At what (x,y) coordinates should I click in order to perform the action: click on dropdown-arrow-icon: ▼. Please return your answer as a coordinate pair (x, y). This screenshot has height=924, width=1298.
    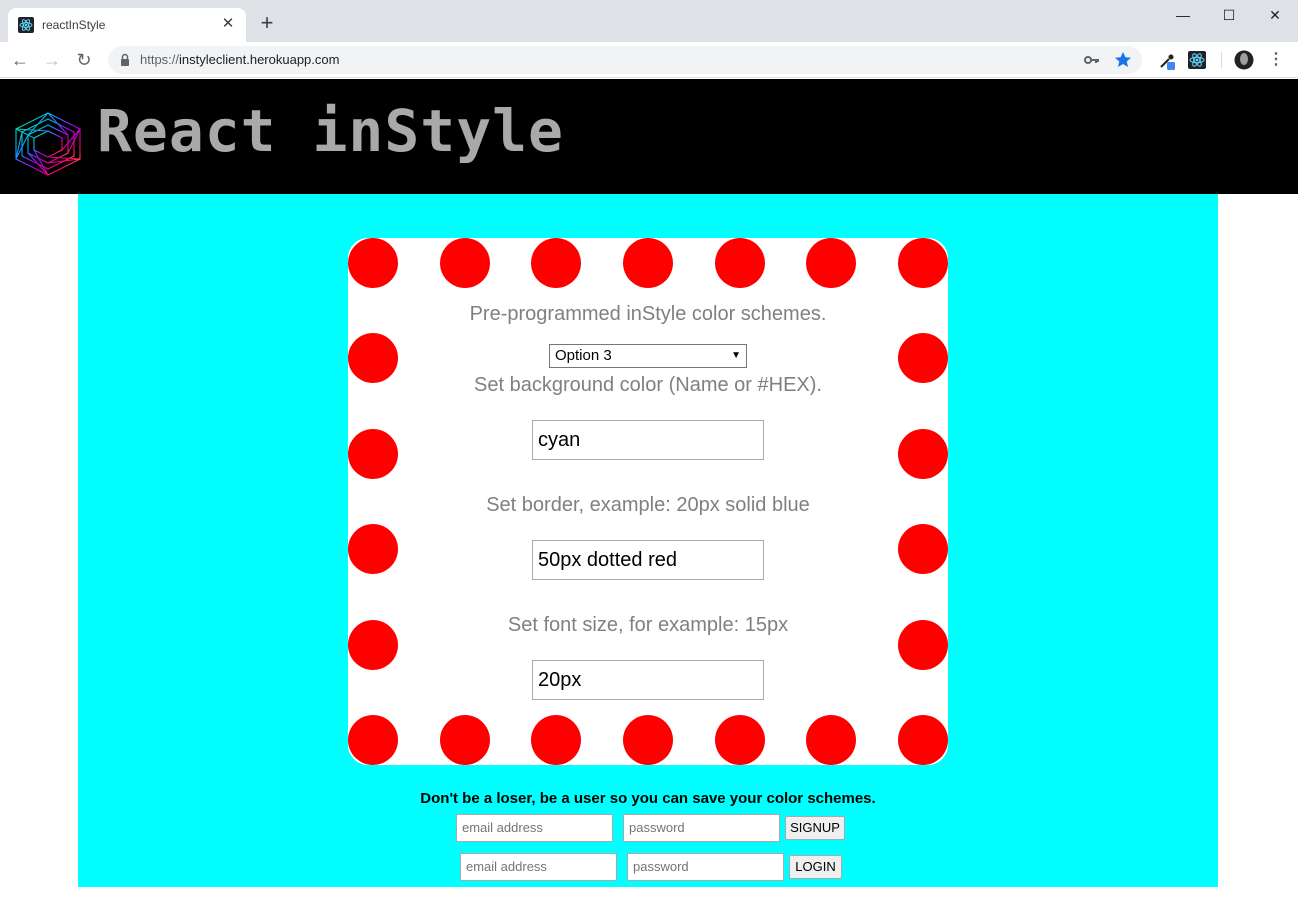
    Looking at the image, I should click on (736, 355).